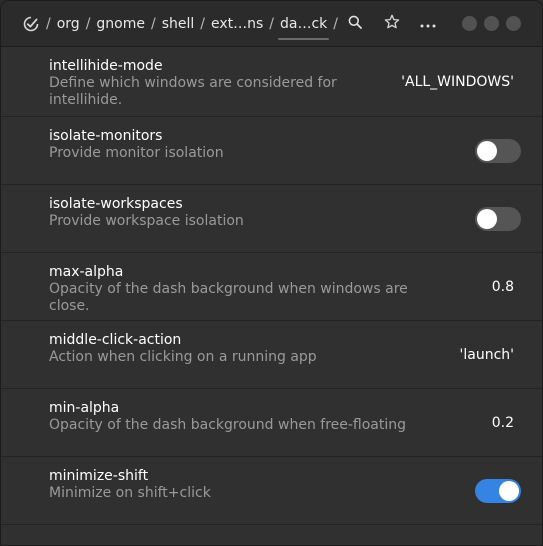  I want to click on key-value: 0.2, so click(502, 422).